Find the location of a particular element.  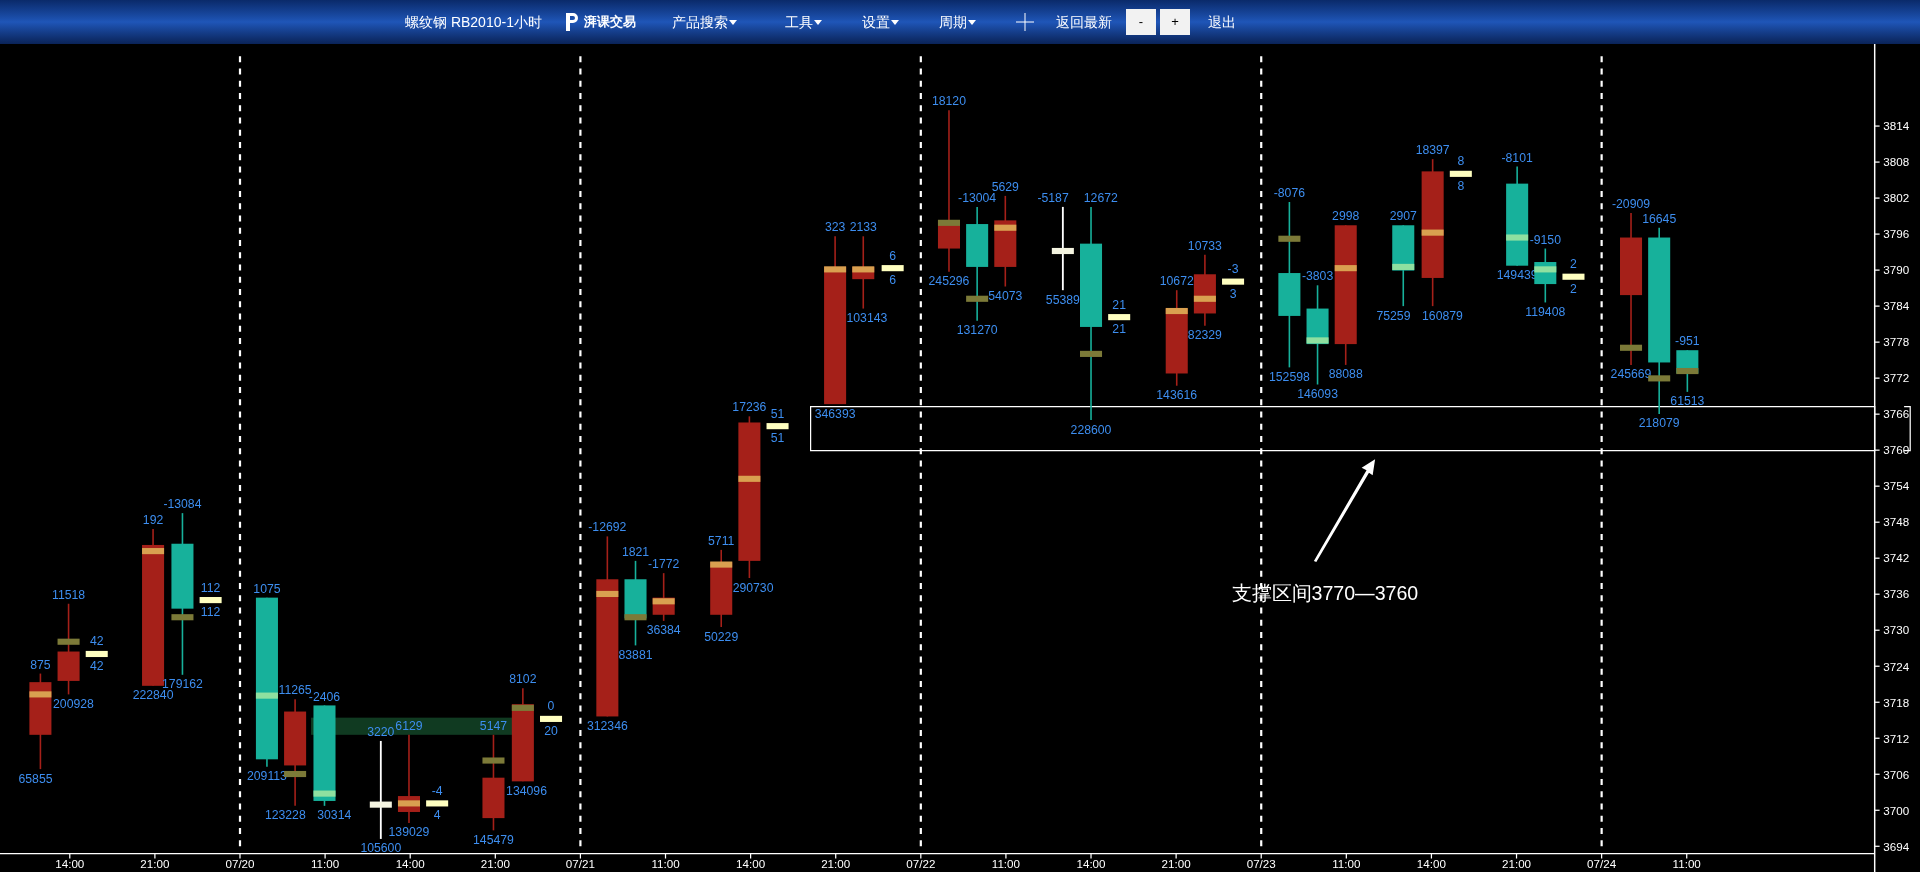

axis-label: 21:00 is located at coordinates (836, 864).